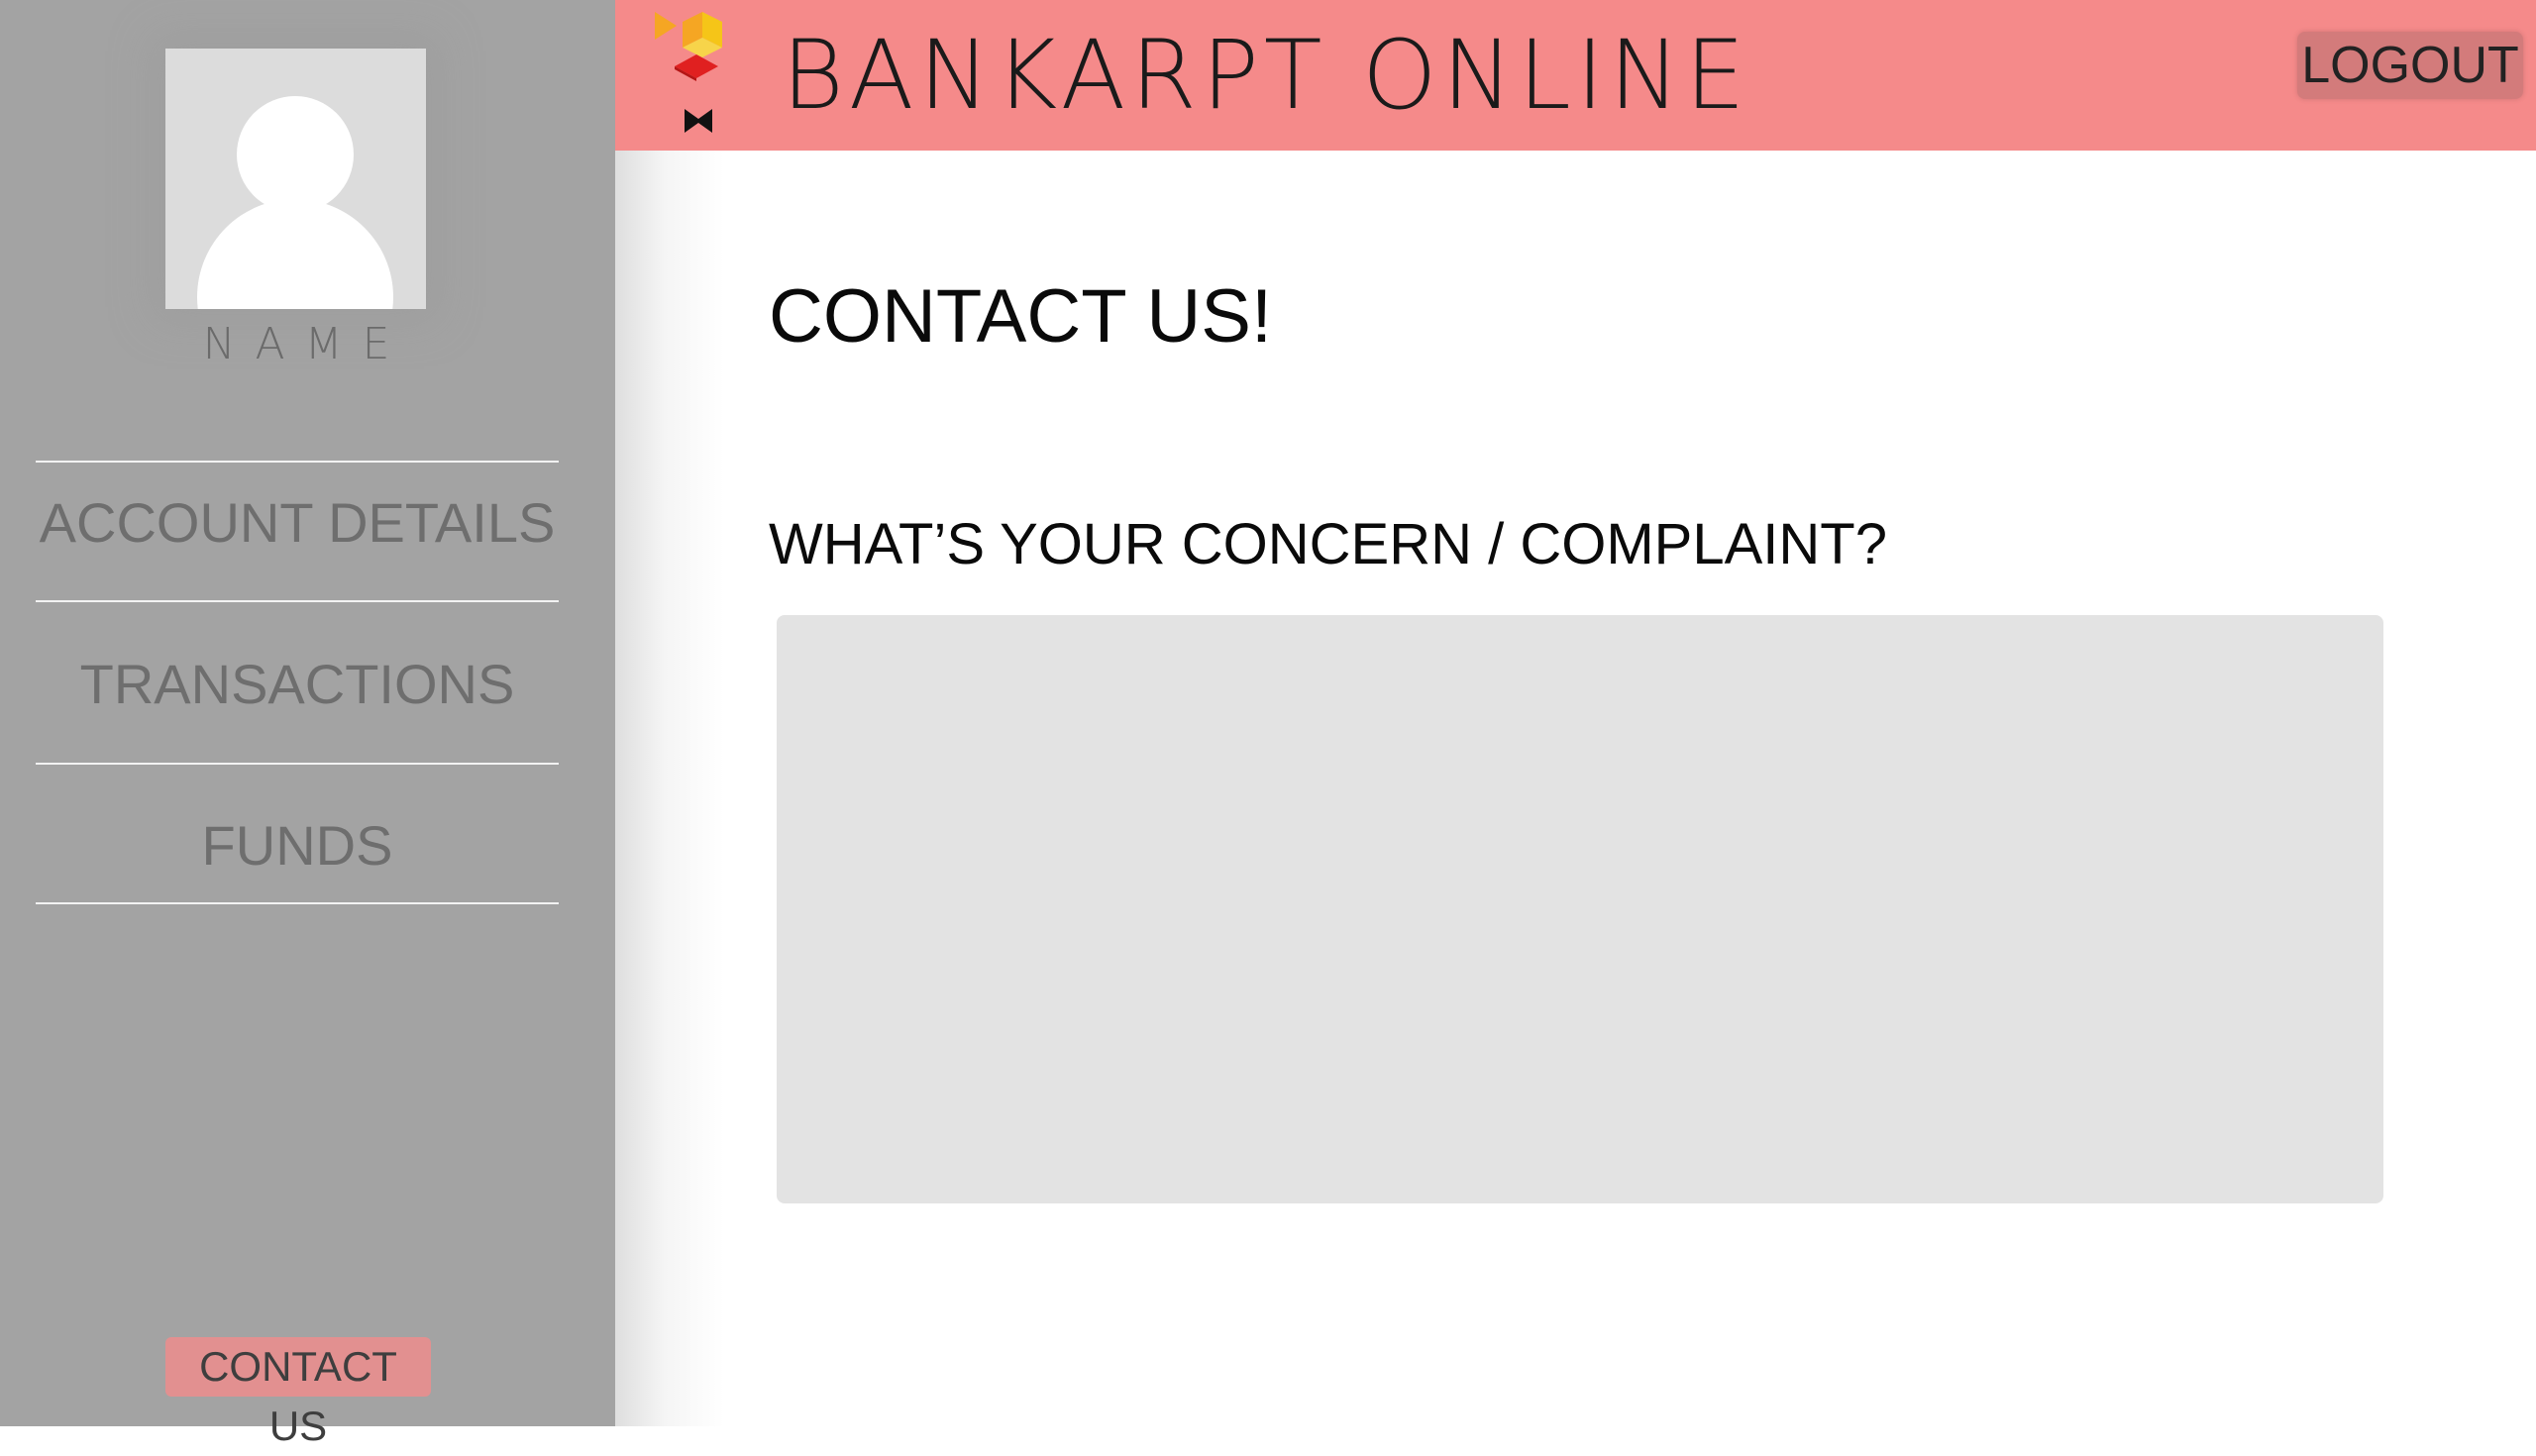  Describe the element at coordinates (295, 254) in the screenshot. I see `avatar-body` at that location.